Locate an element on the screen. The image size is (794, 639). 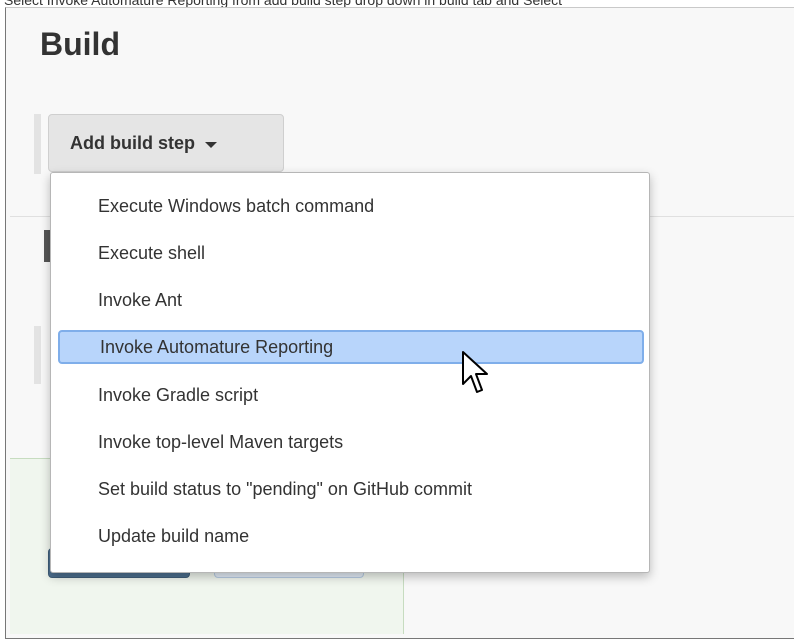
add-build-step-label: Add build step is located at coordinates (132, 142).